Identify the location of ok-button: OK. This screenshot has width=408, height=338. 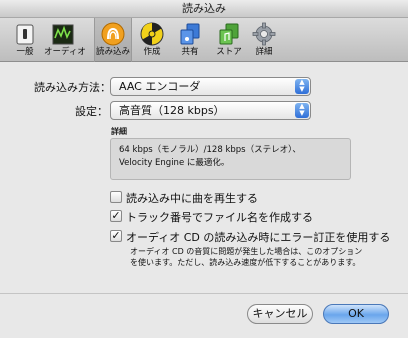
(356, 314).